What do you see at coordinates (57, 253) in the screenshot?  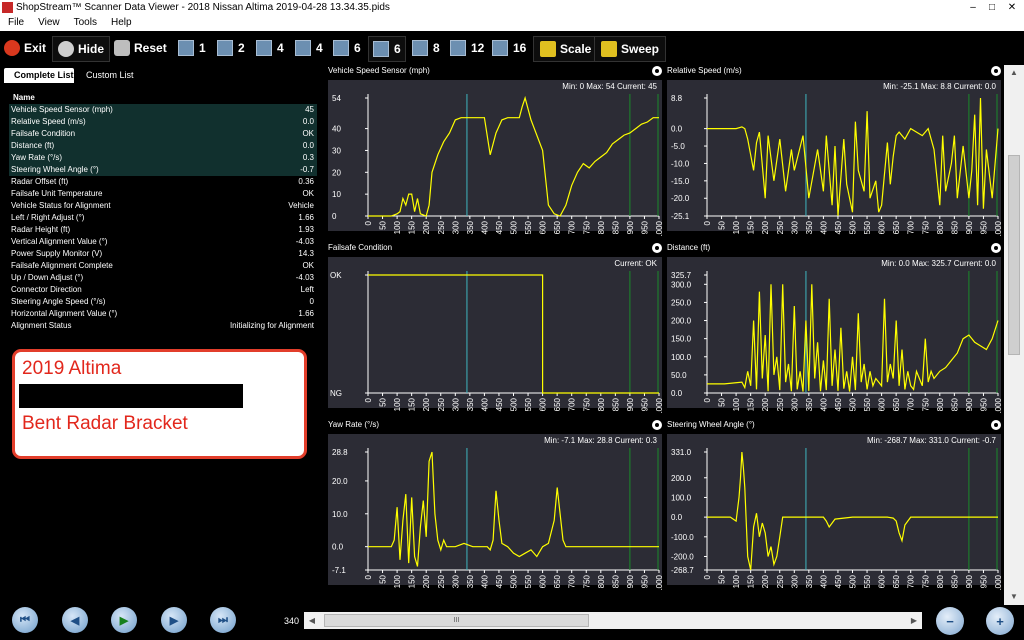 I see `parameter-name: Power Supply Monitor (V)` at bounding box center [57, 253].